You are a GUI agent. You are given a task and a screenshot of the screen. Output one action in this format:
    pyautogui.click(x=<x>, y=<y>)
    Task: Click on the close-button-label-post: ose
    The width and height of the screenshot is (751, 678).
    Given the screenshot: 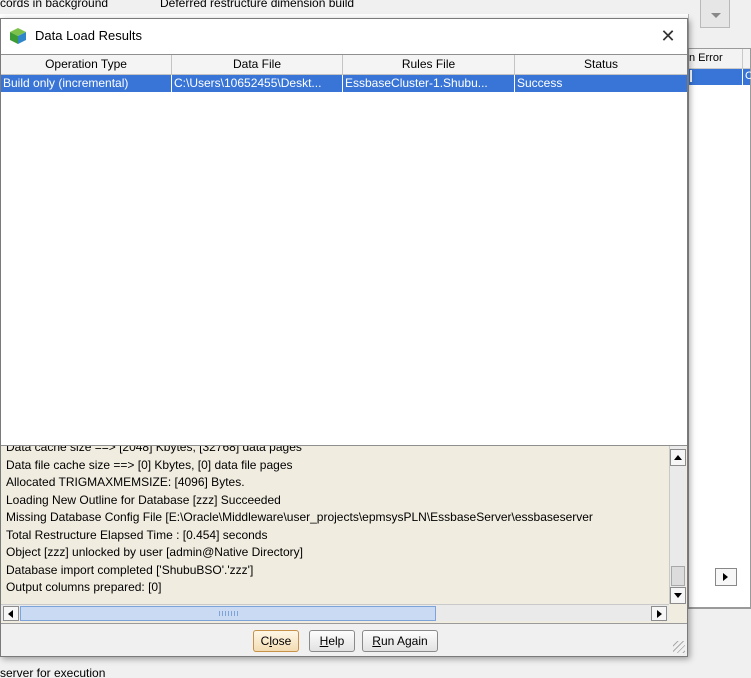 What is the action you would take?
    pyautogui.click(x=281, y=641)
    